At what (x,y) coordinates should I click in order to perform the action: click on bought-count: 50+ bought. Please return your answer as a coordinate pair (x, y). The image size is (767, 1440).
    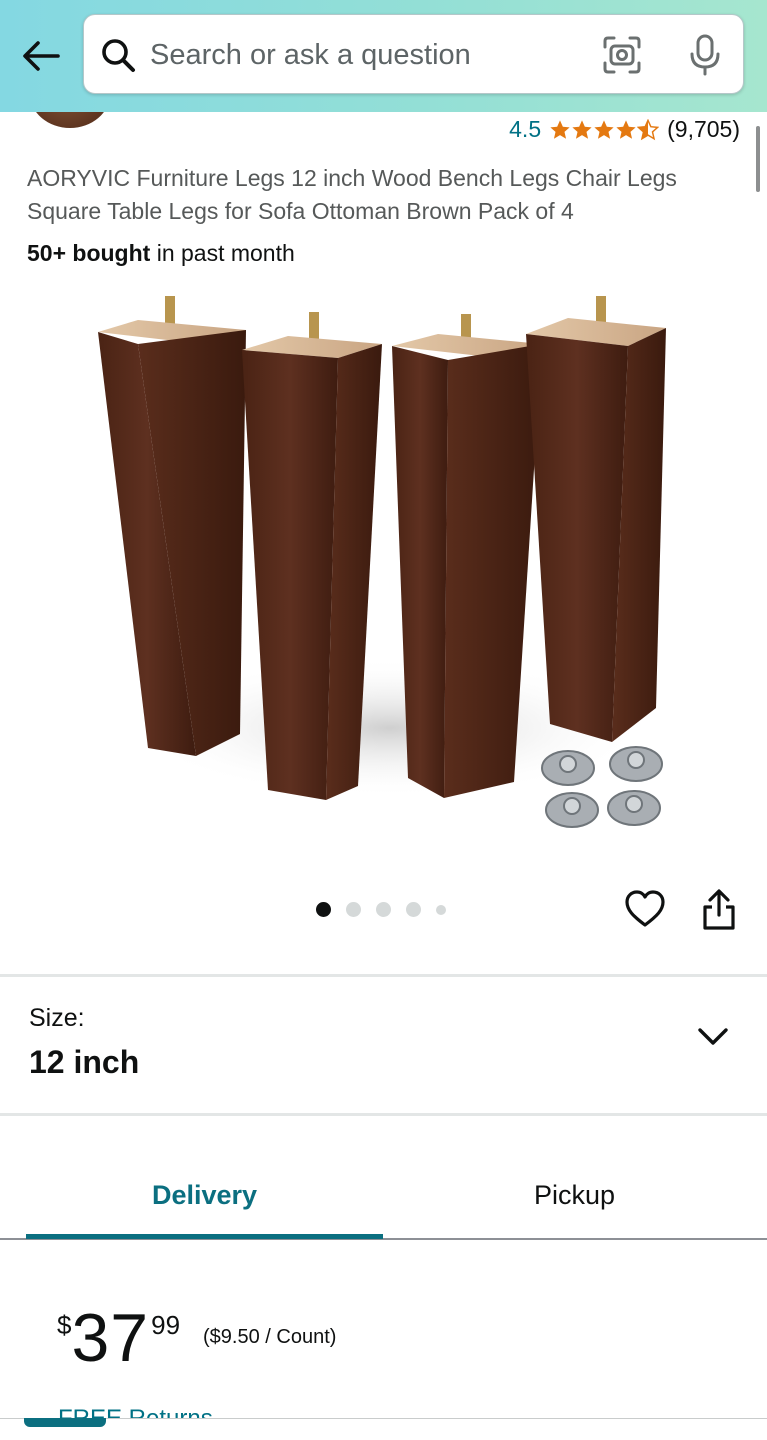
    Looking at the image, I should click on (89, 253).